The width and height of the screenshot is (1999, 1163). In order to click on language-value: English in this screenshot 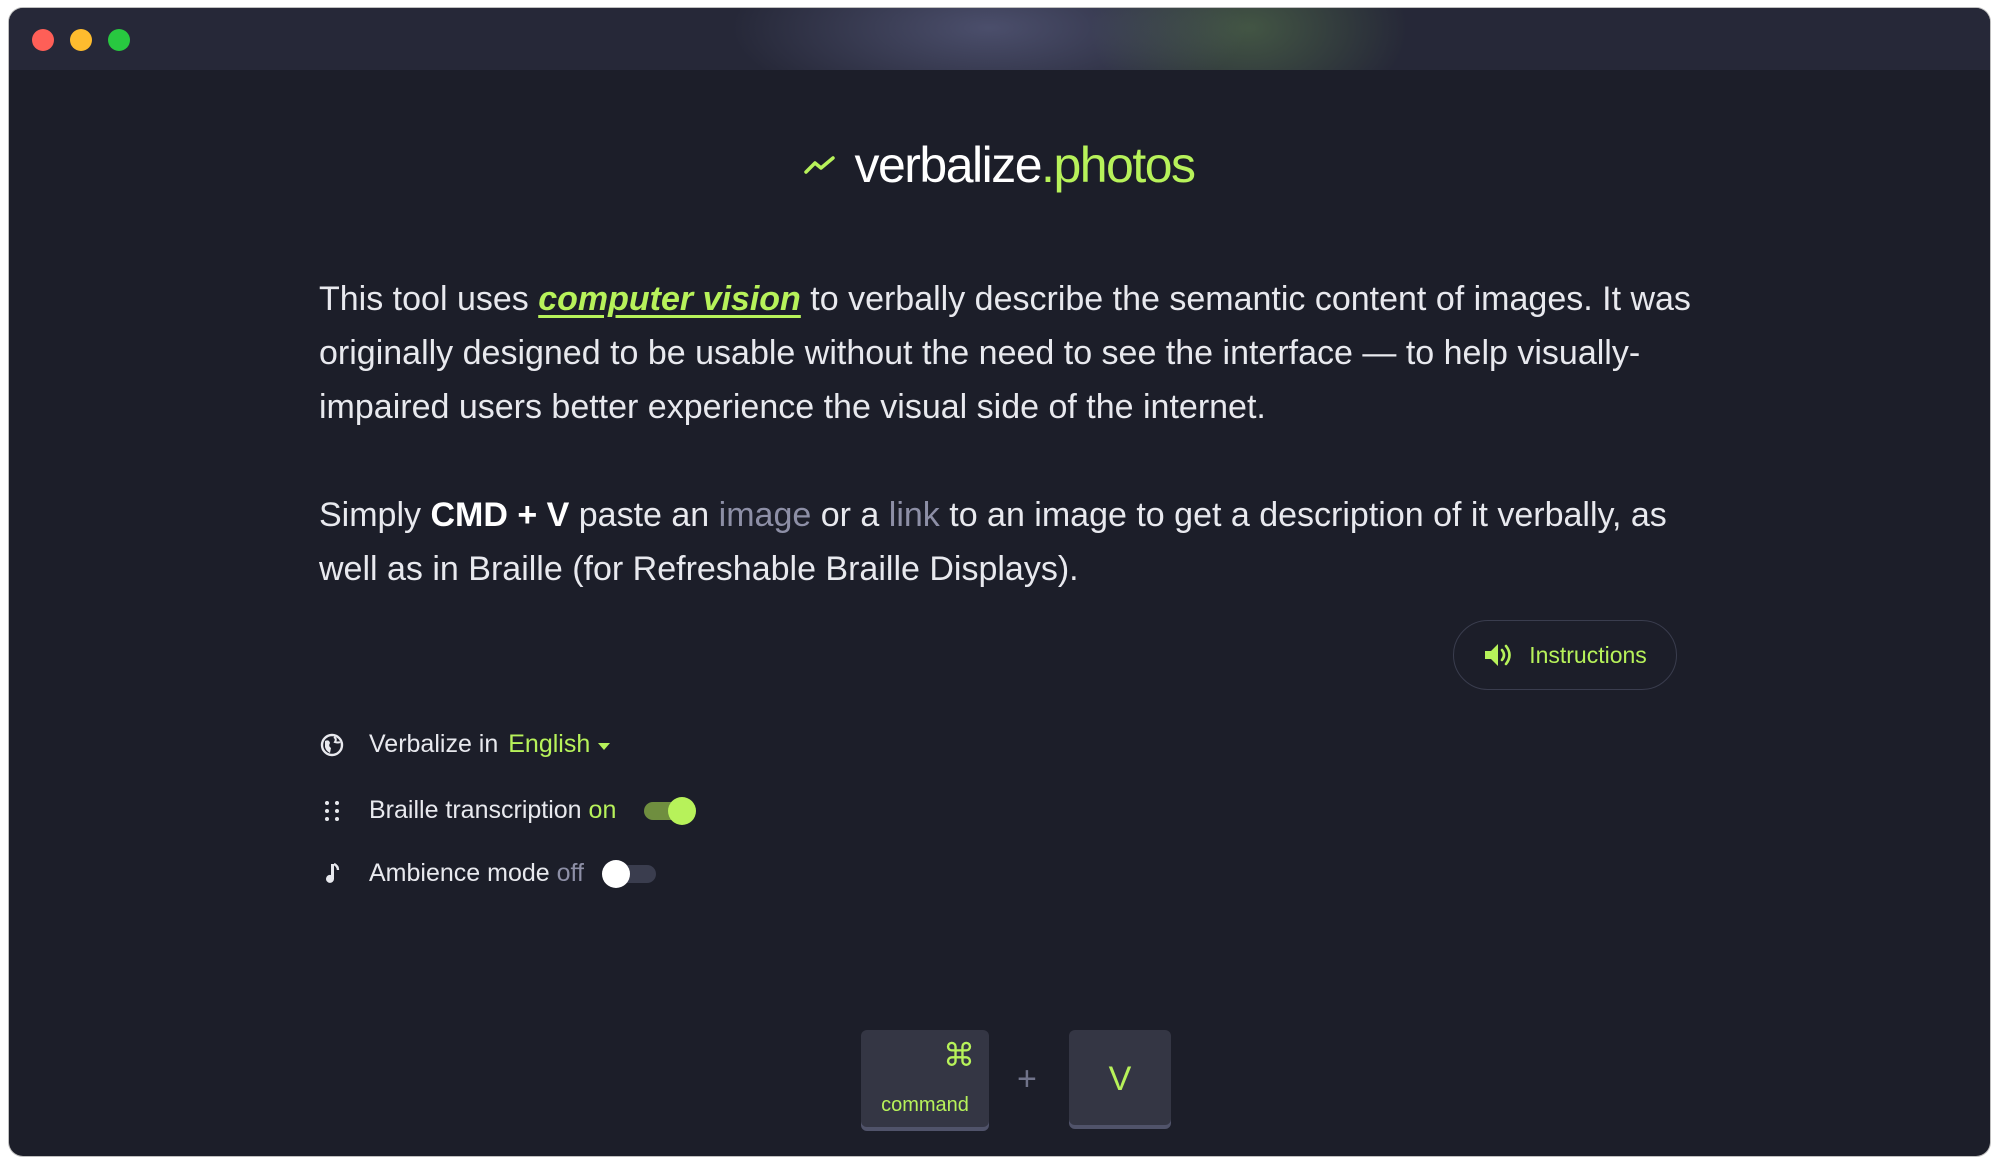, I will do `click(549, 744)`.